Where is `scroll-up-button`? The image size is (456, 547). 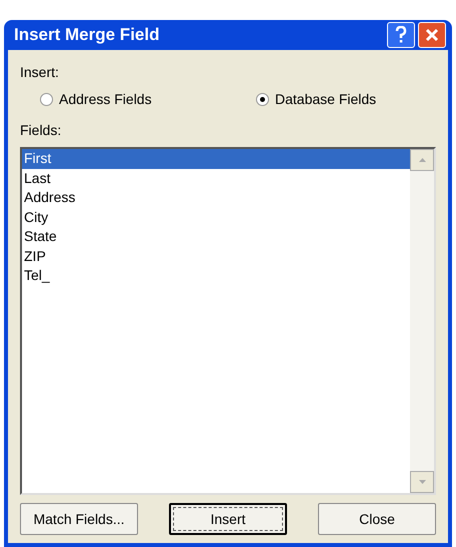 scroll-up-button is located at coordinates (422, 160).